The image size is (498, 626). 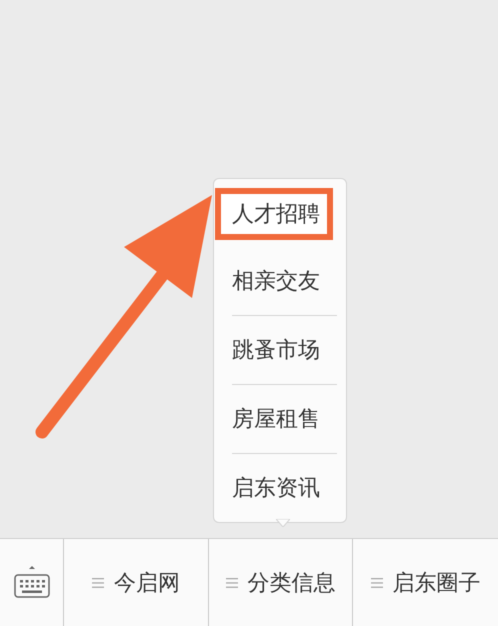 I want to click on menu-tab: 启东圈子, so click(x=425, y=582).